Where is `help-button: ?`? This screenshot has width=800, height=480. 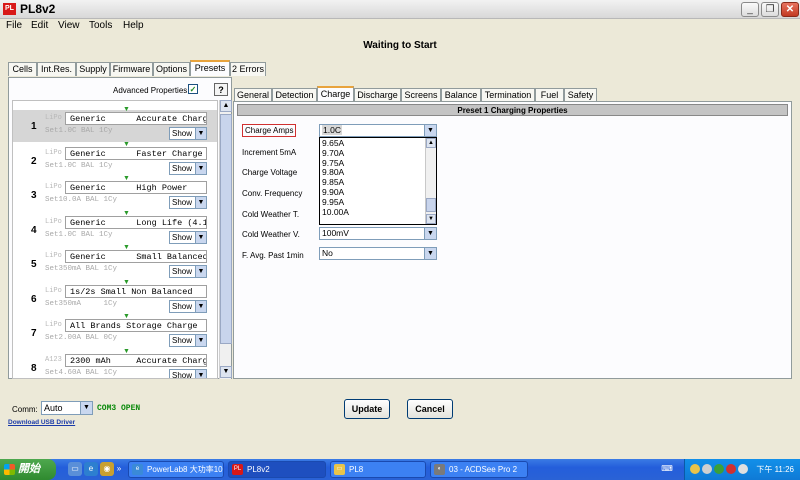
help-button: ? is located at coordinates (221, 89).